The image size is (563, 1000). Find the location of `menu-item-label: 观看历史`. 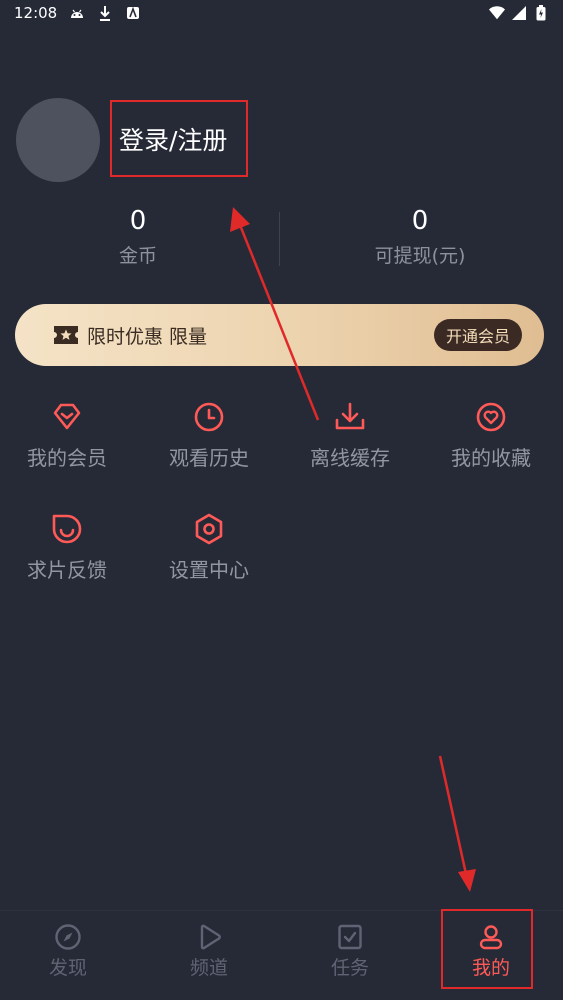

menu-item-label: 观看历史 is located at coordinates (209, 458).